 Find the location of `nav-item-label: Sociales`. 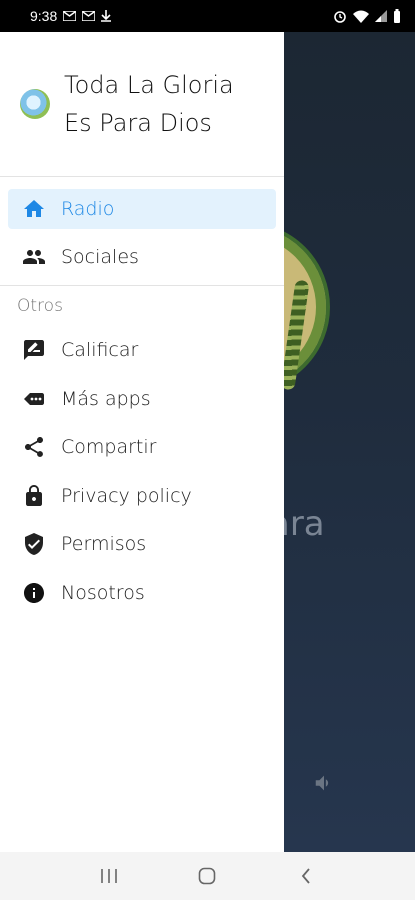

nav-item-label: Sociales is located at coordinates (100, 257).